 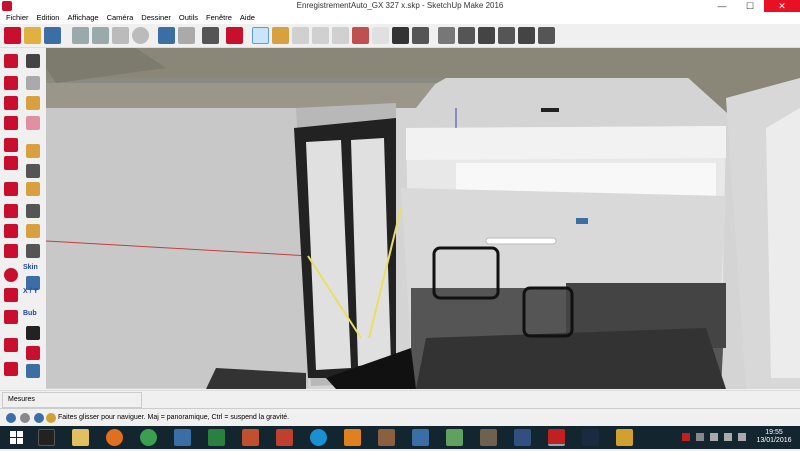 I want to click on two-point-arc-icon, so click(x=11, y=317).